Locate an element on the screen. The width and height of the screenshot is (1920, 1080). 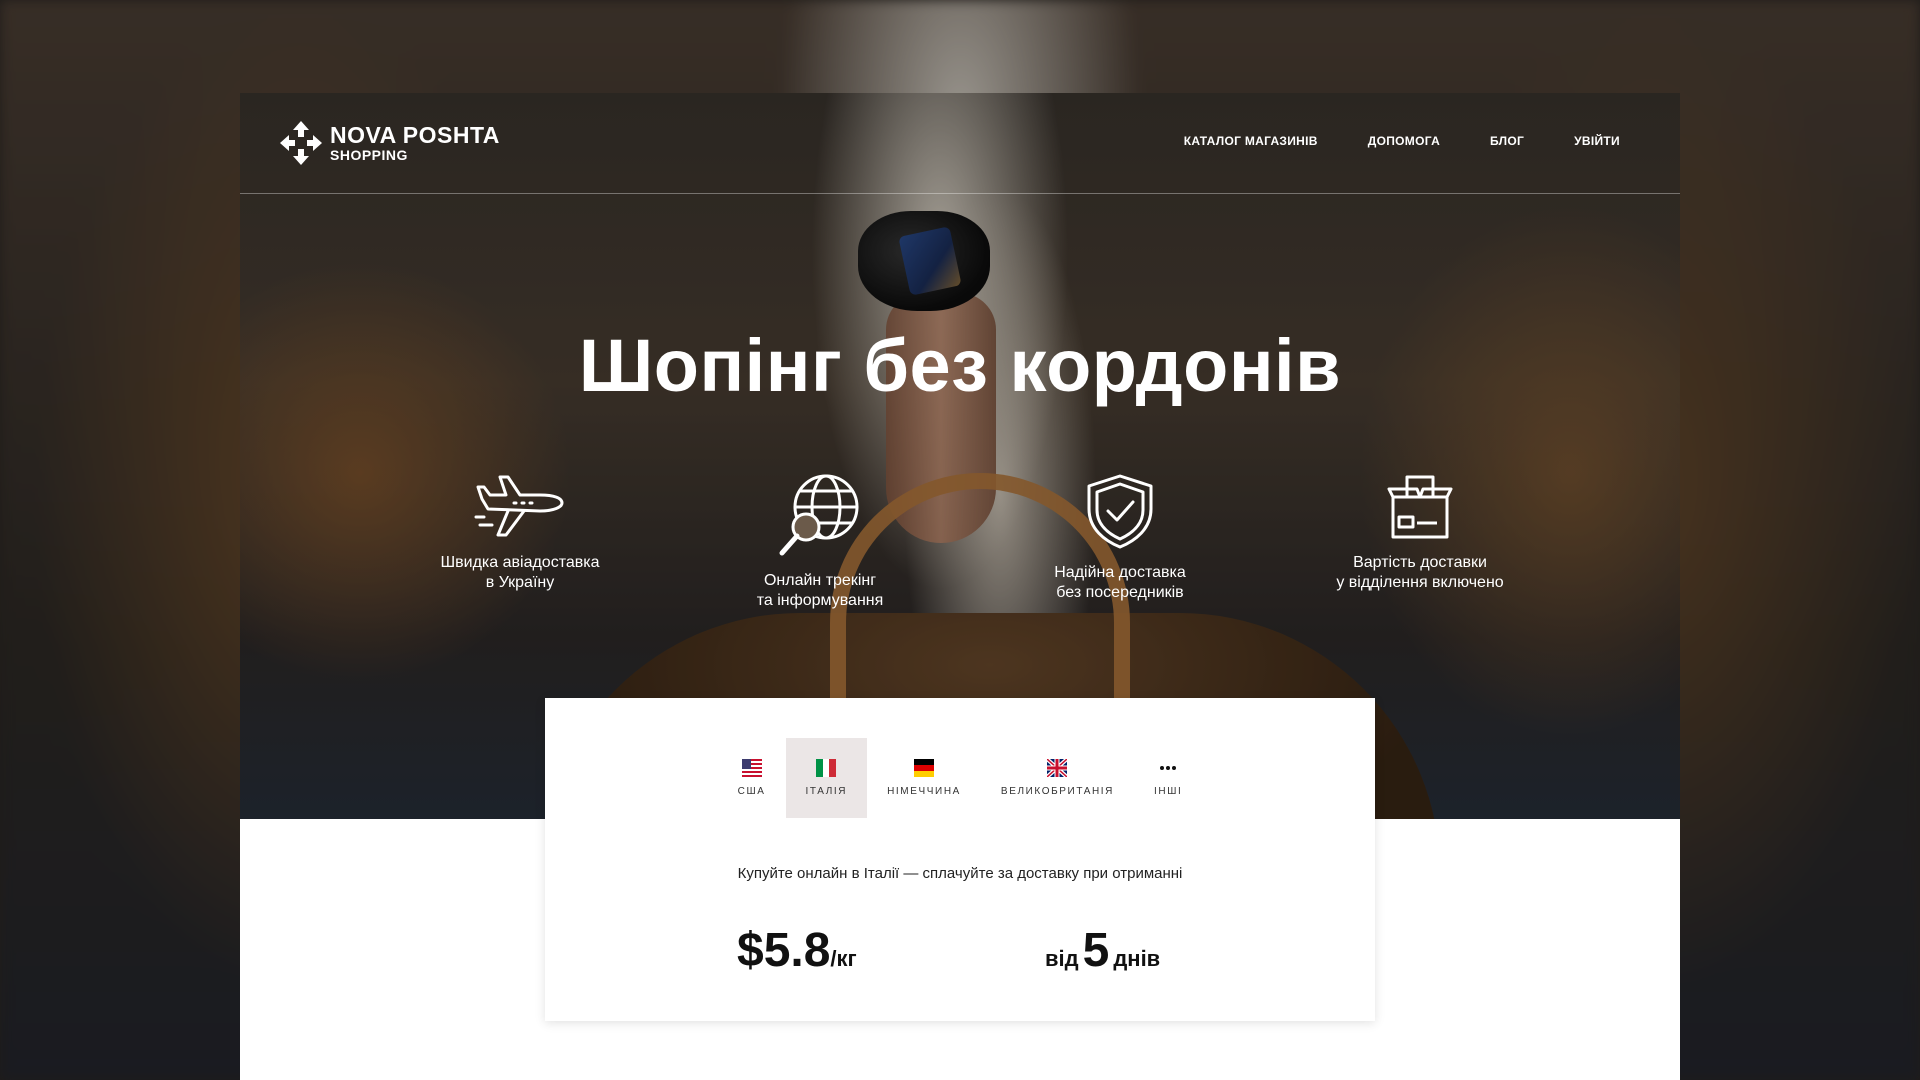
brand-subtitle: SHOPPING is located at coordinates (369, 155).